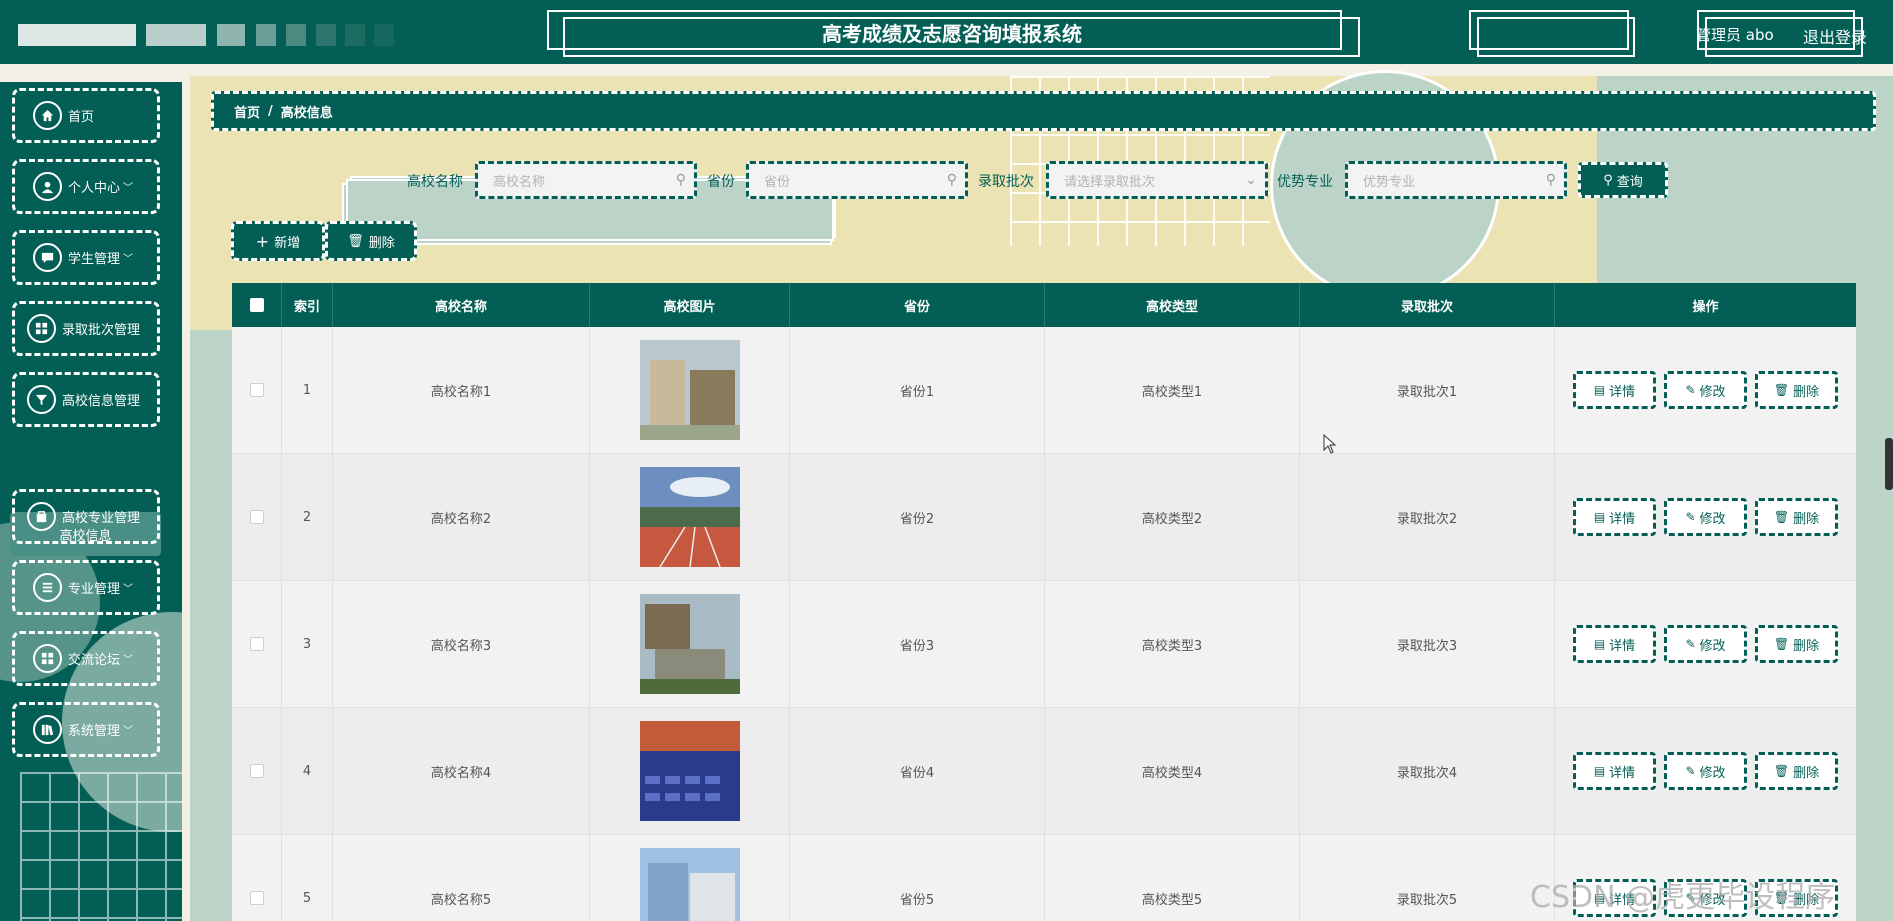 This screenshot has height=921, width=1893. What do you see at coordinates (857, 180) in the screenshot?
I see `province-input: 省份 ⚲` at bounding box center [857, 180].